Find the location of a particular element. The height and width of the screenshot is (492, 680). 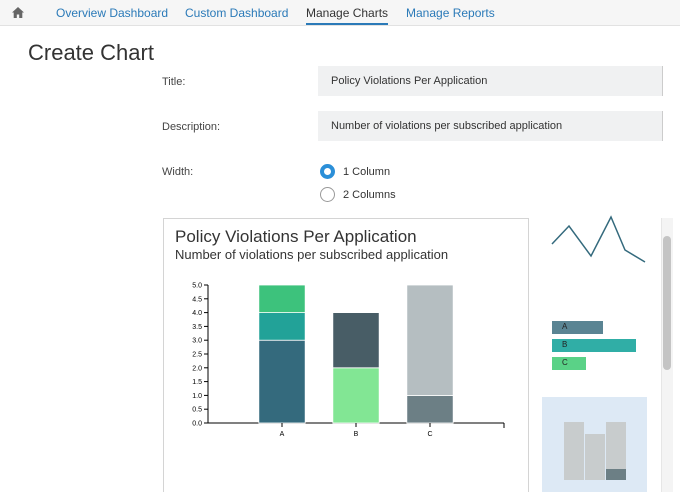

y-tick-label: 1.5 is located at coordinates (197, 382).